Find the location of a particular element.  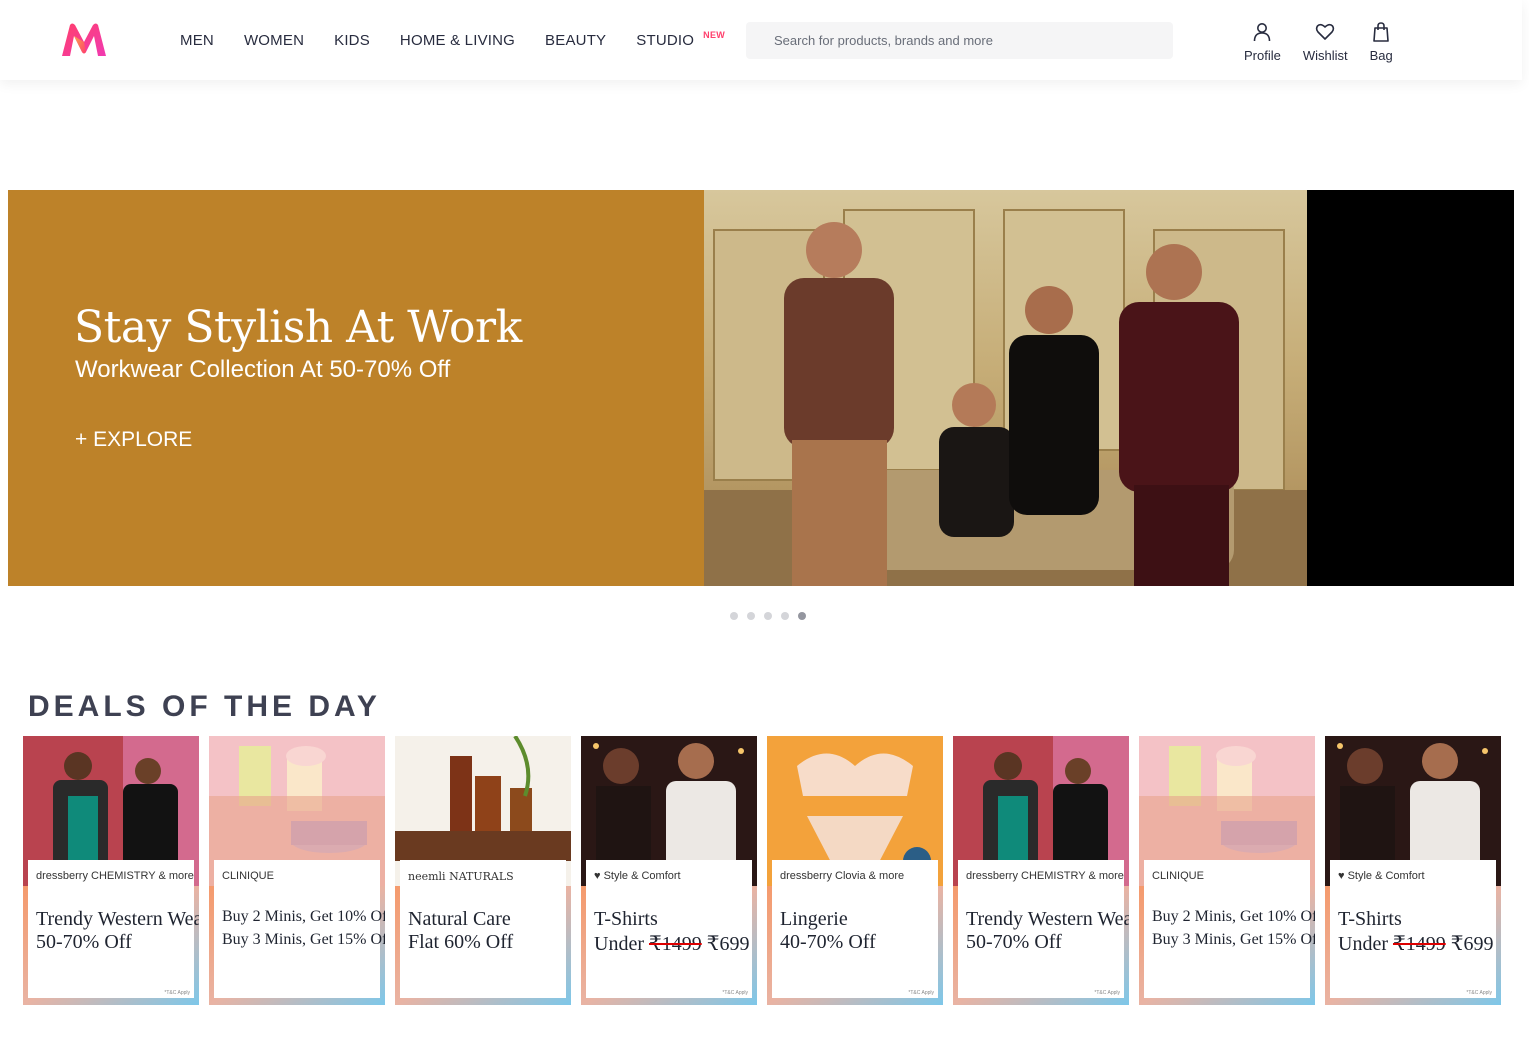

nav-studio-label: STUDIO is located at coordinates (665, 40).